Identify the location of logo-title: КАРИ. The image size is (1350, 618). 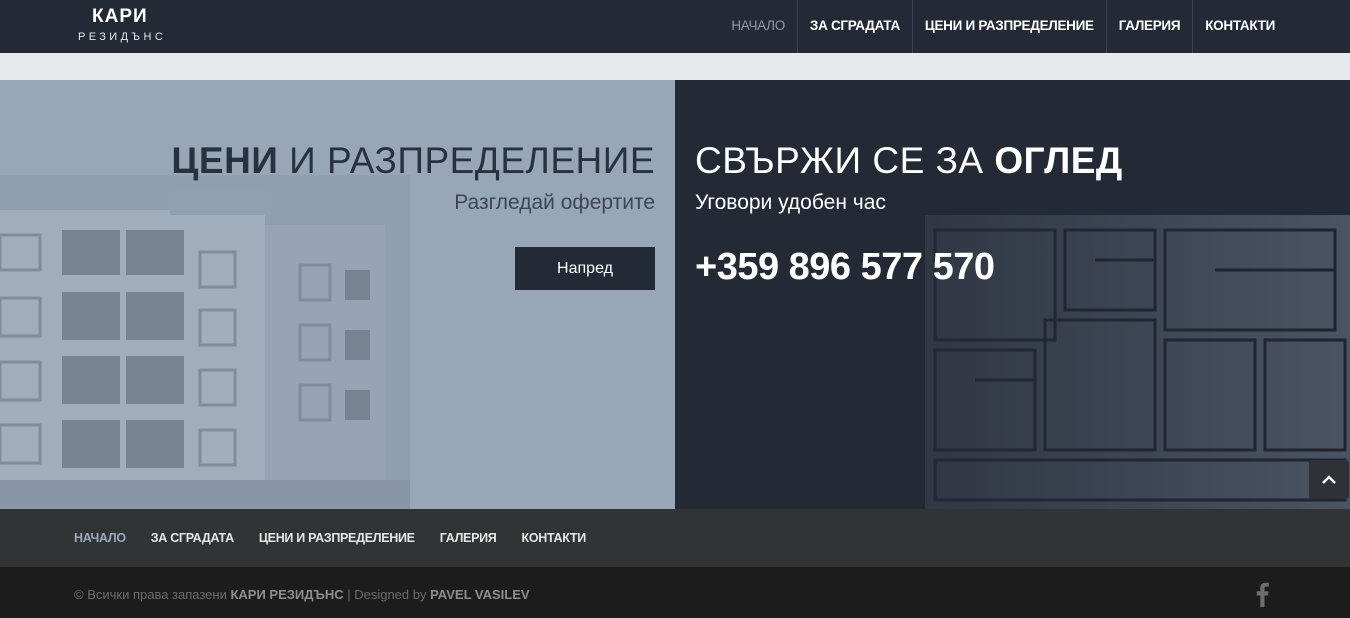
(120, 16).